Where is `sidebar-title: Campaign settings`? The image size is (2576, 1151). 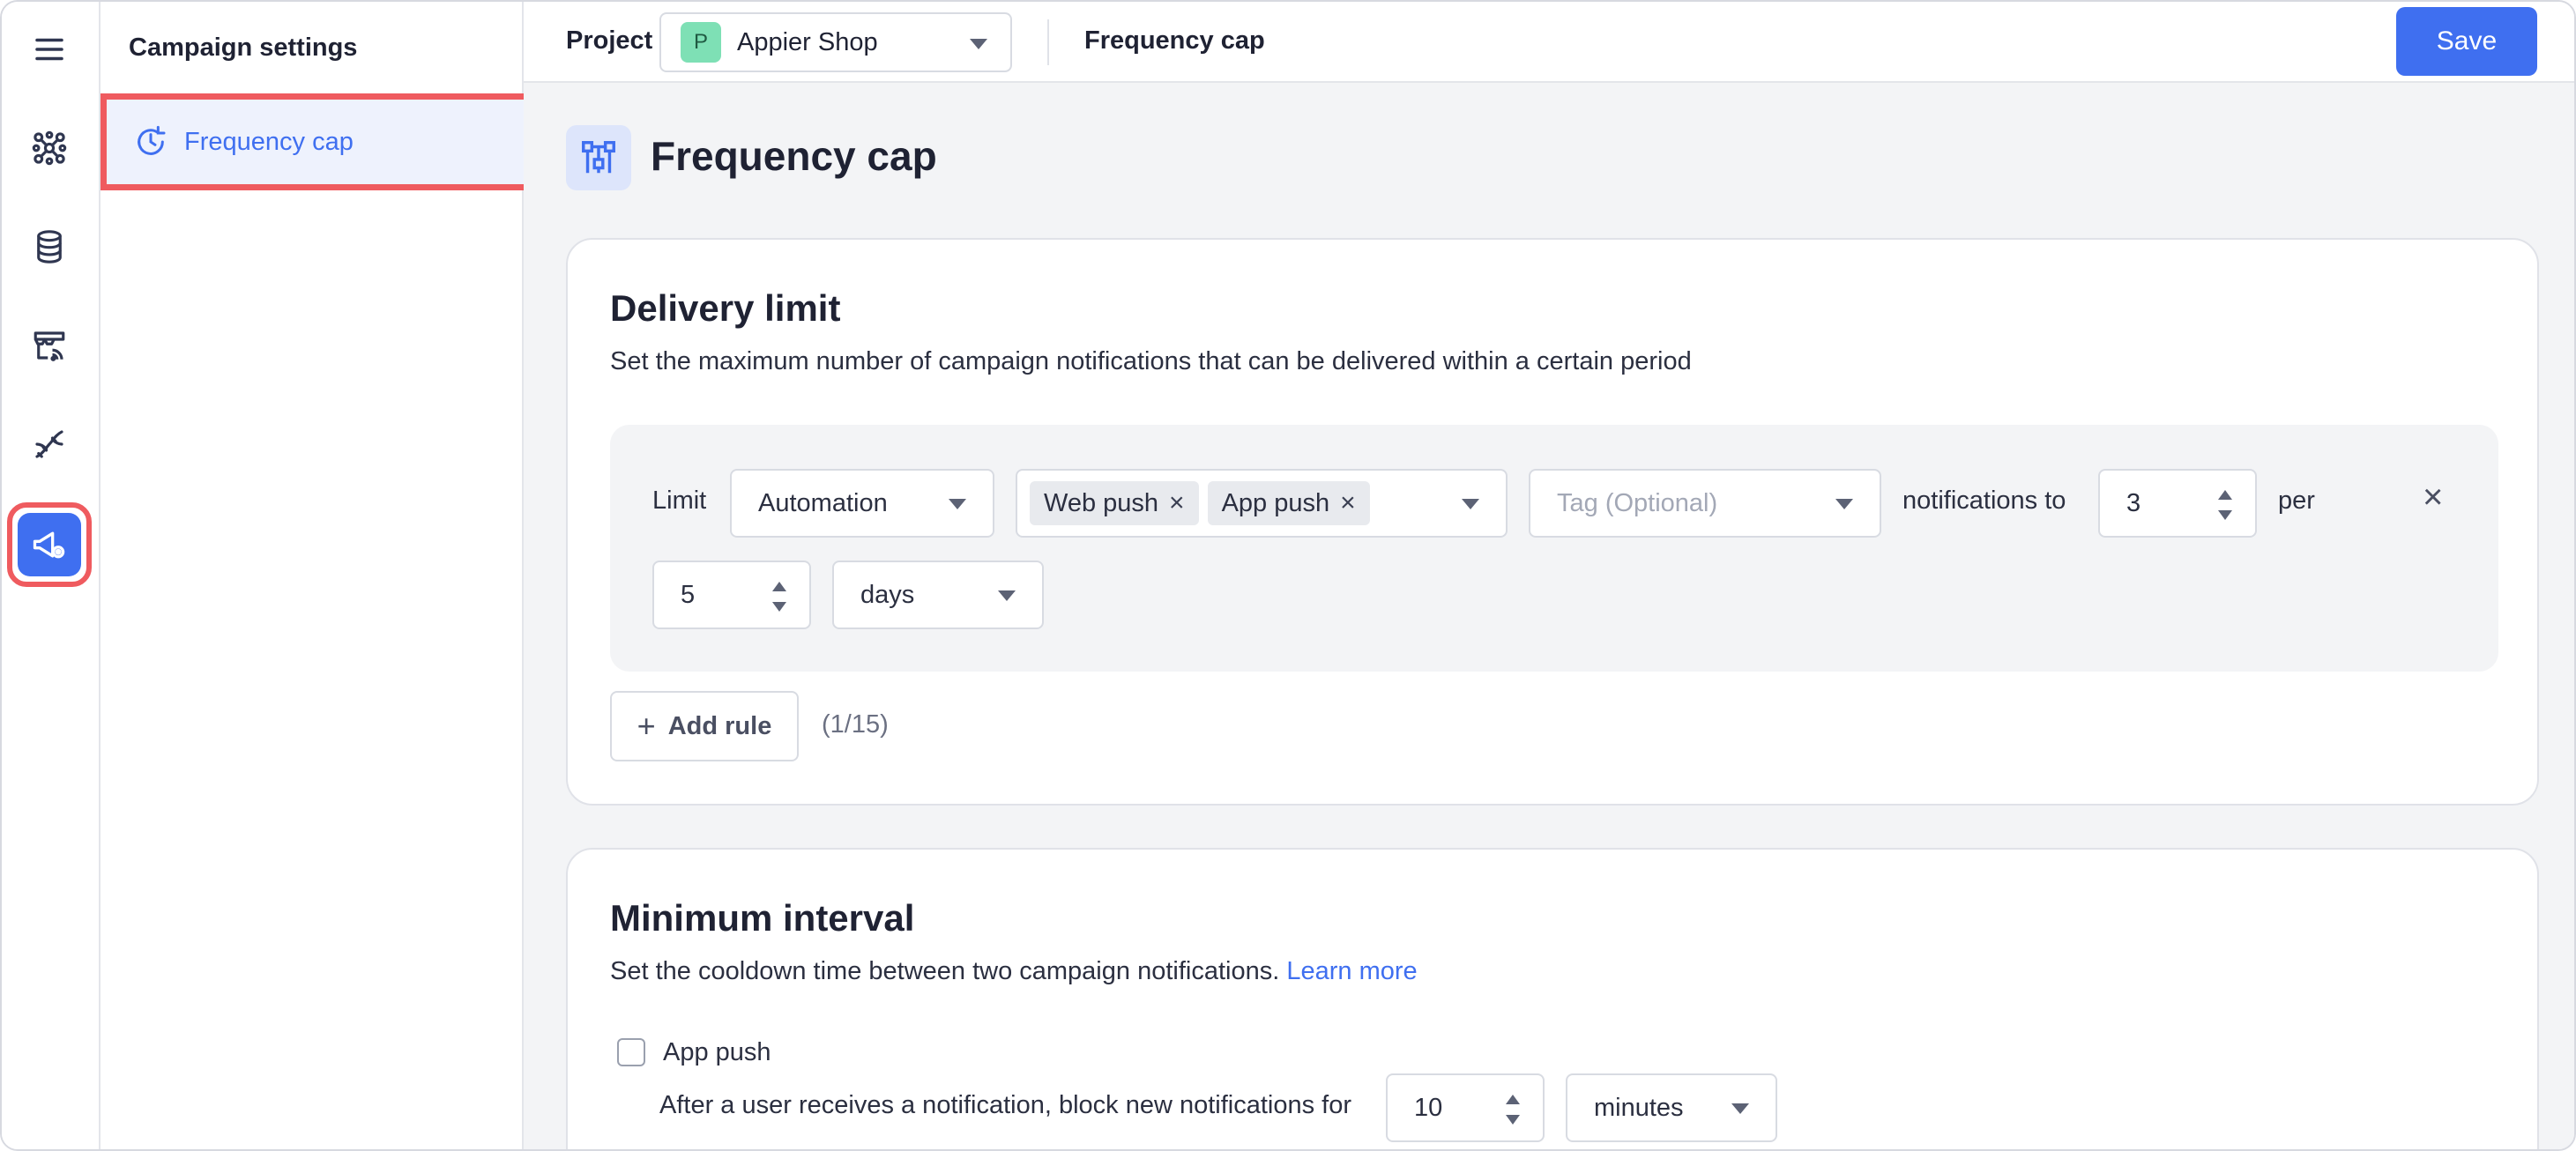 sidebar-title: Campaign settings is located at coordinates (243, 48).